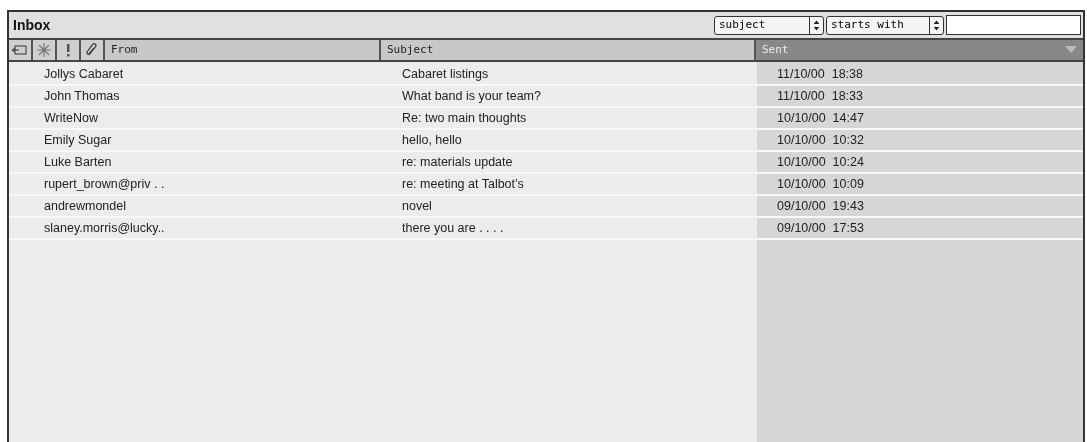 The image size is (1087, 442). Describe the element at coordinates (820, 118) in the screenshot. I see `sent-date-cell-text: 10/10/00 14:47` at that location.